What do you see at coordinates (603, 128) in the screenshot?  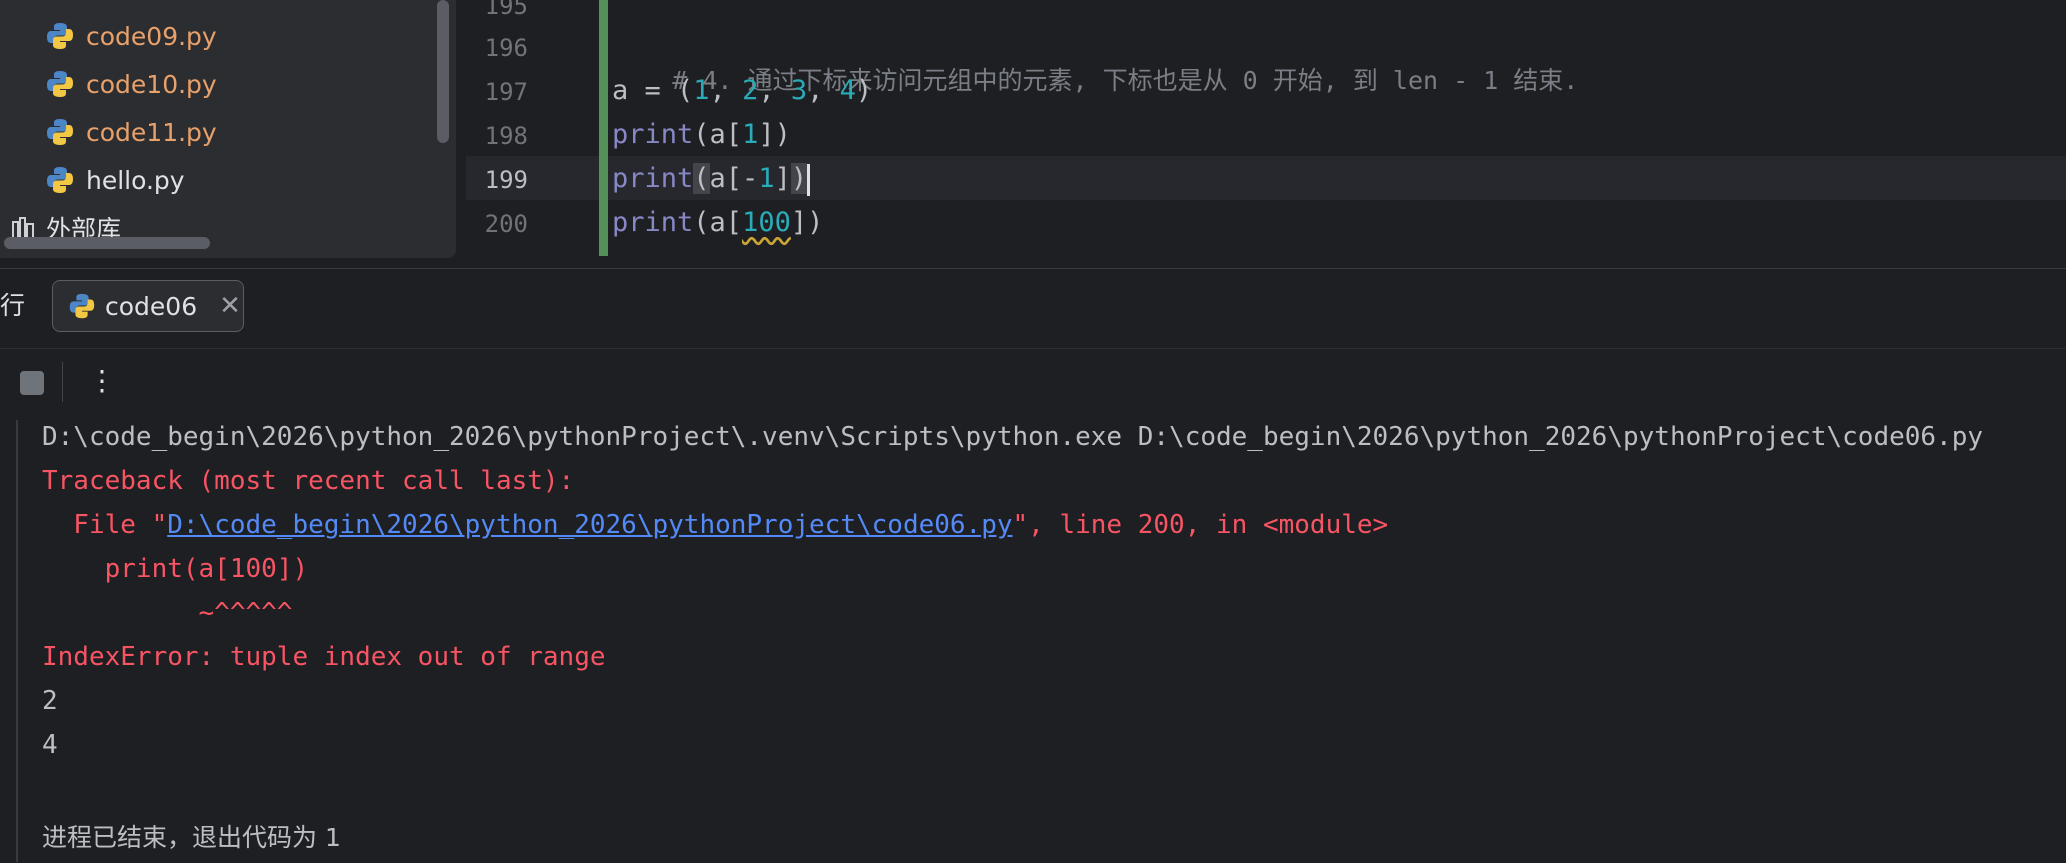 I see `vcs-change-marker` at bounding box center [603, 128].